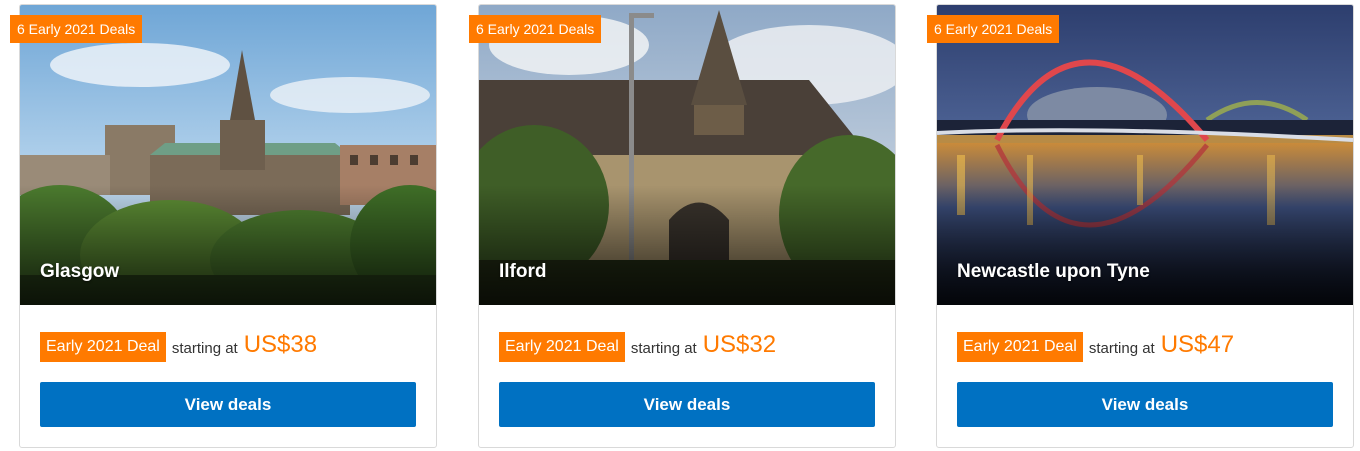 The width and height of the screenshot is (1360, 451). I want to click on city-name: Glasgow, so click(79, 272).